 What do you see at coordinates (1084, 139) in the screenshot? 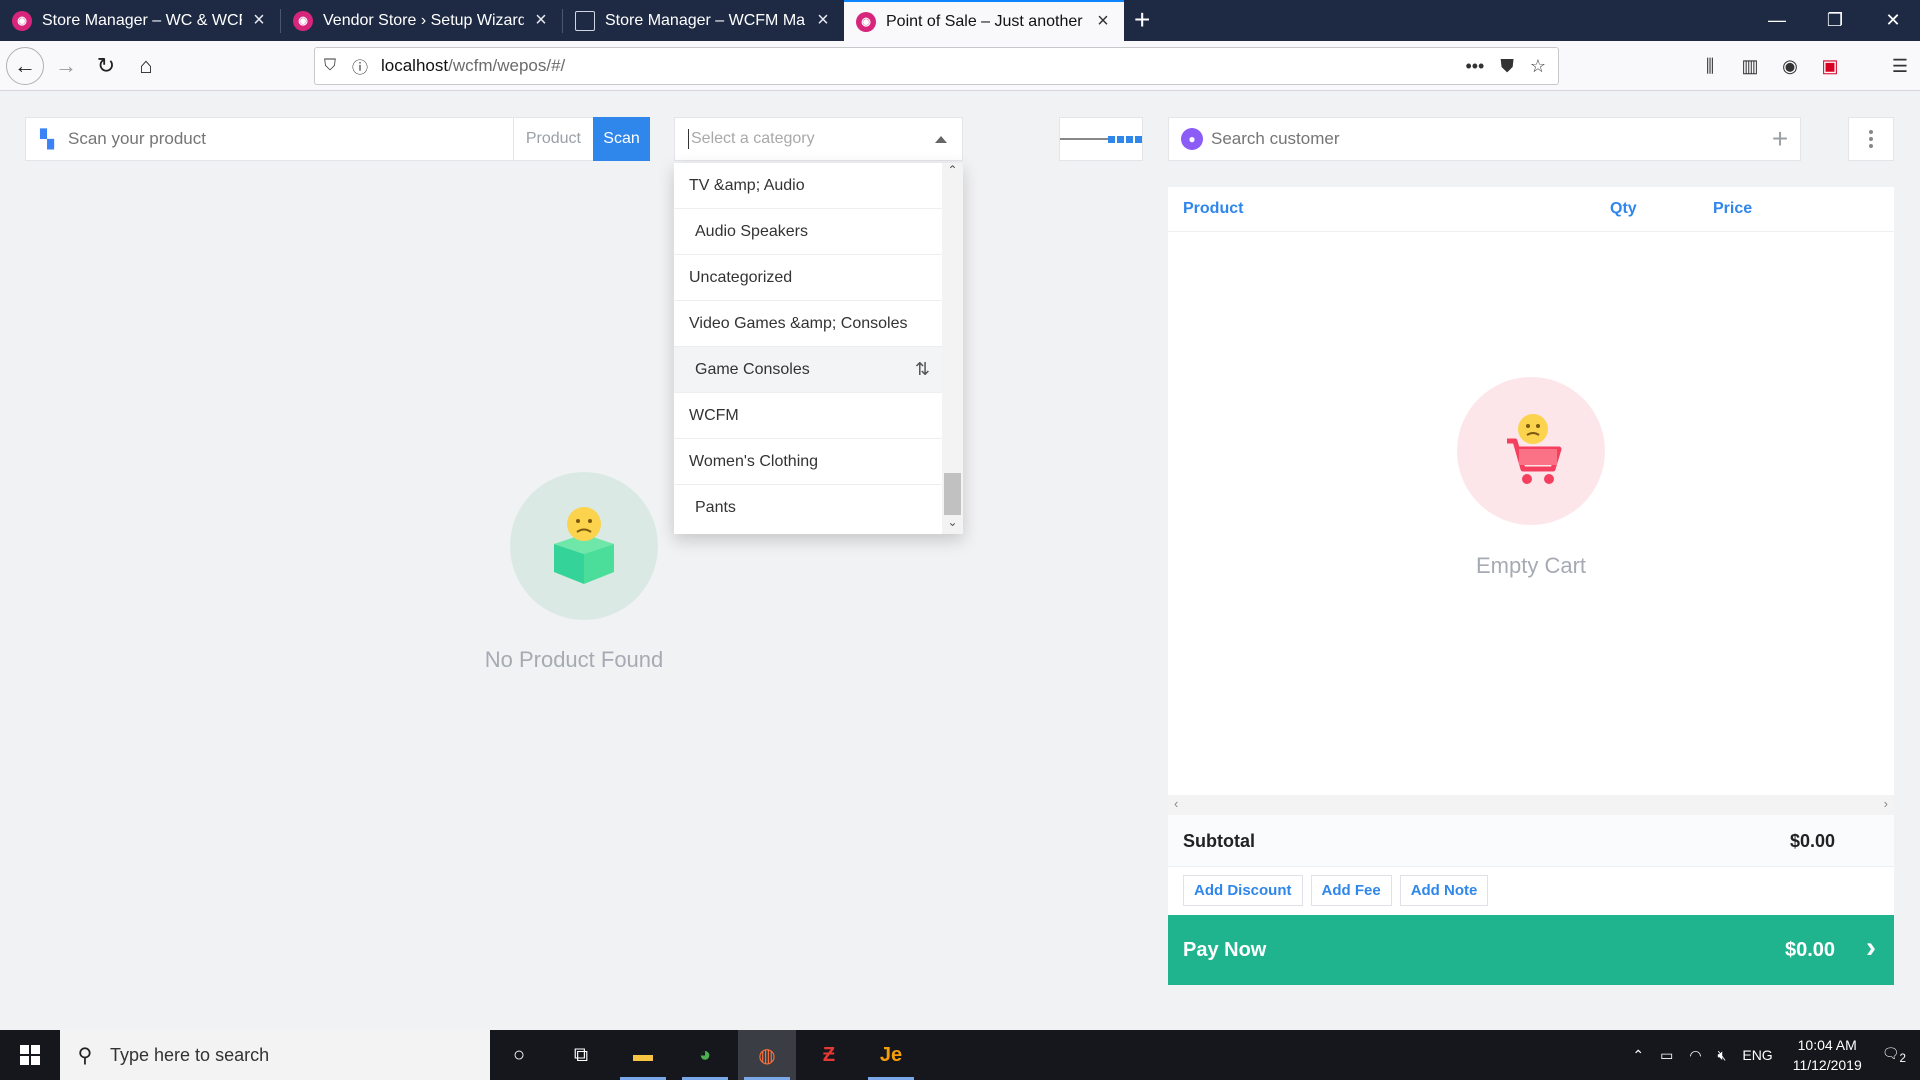
I see `list-view-icon` at bounding box center [1084, 139].